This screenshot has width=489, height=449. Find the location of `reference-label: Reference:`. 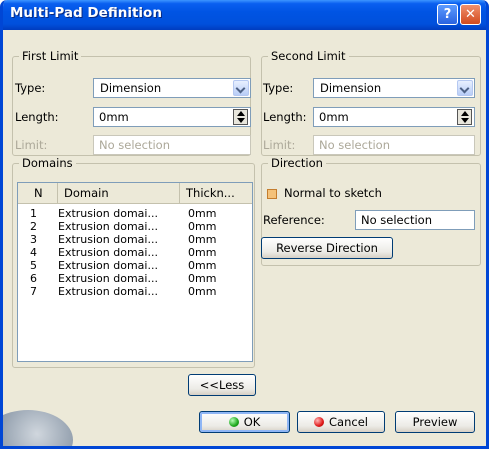

reference-label: Reference: is located at coordinates (294, 220).